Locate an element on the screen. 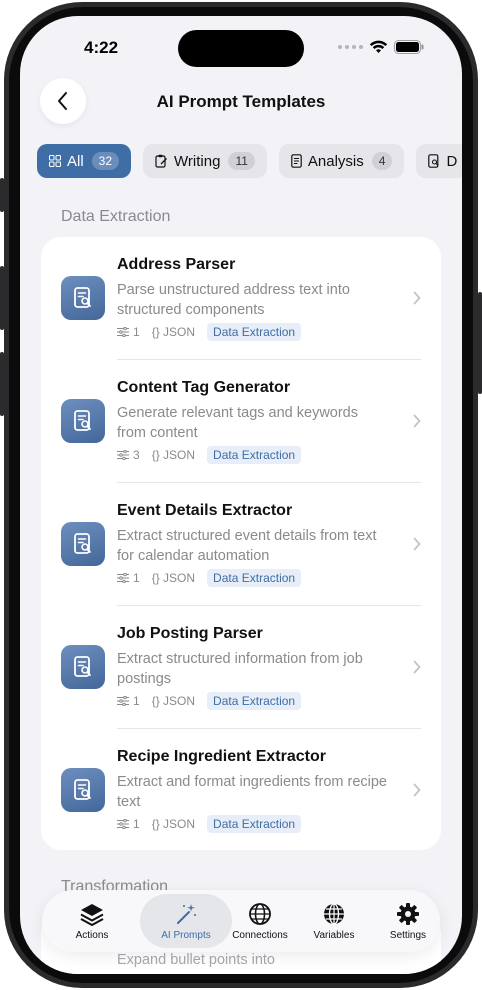  status-time: 4:22 is located at coordinates (101, 47).